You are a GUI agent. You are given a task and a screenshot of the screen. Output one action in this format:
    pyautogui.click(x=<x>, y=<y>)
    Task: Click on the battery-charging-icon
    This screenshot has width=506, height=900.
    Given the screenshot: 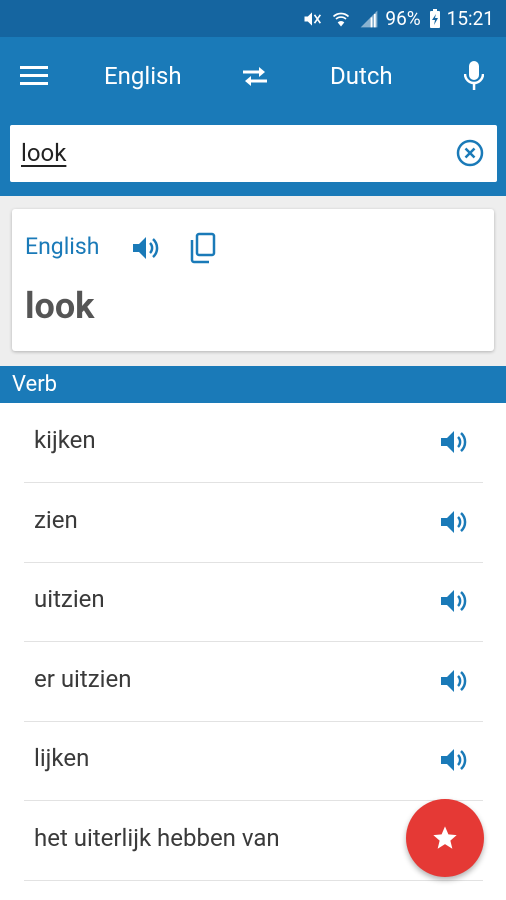 What is the action you would take?
    pyautogui.click(x=435, y=18)
    